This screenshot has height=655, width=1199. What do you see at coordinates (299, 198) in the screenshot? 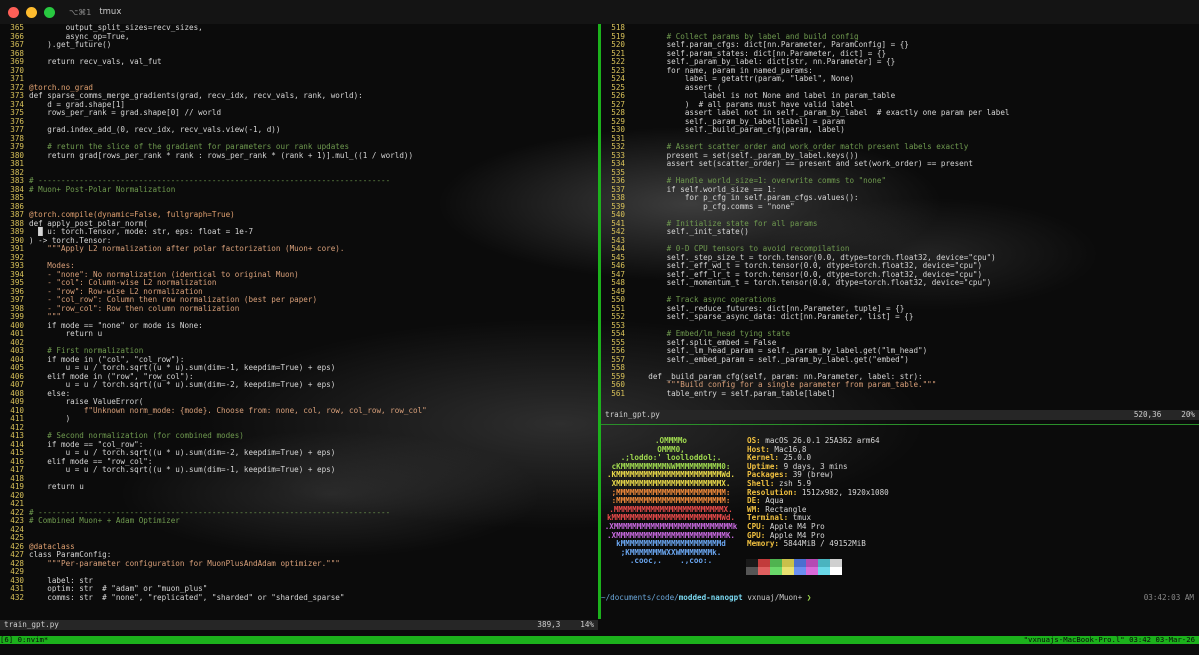
I see `code-line: 385` at bounding box center [299, 198].